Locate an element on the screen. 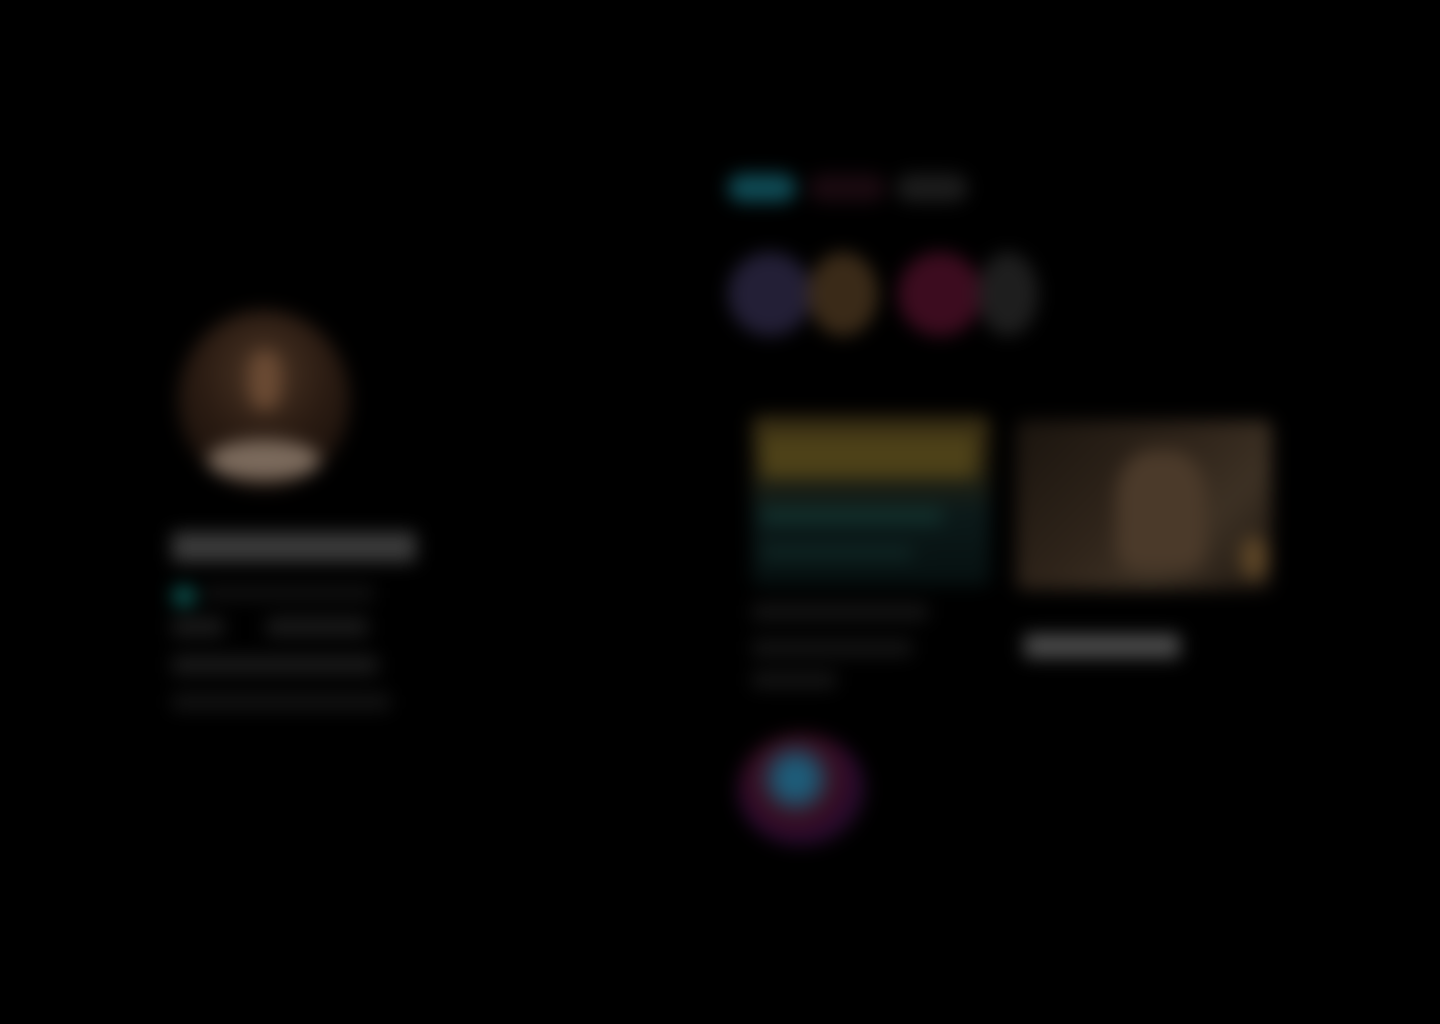  media-figure is located at coordinates (1161, 510).